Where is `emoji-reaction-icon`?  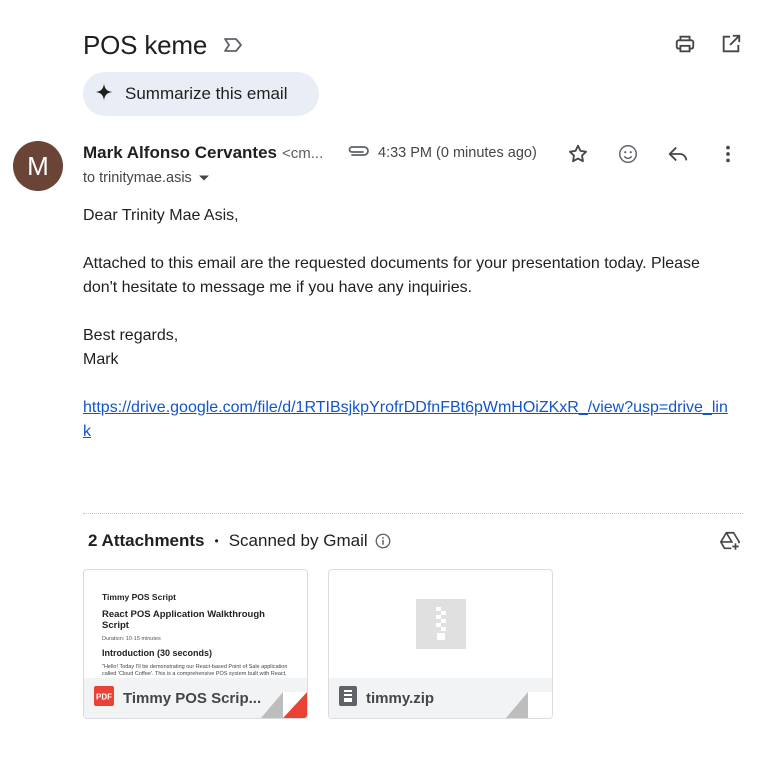
emoji-reaction-icon is located at coordinates (628, 154).